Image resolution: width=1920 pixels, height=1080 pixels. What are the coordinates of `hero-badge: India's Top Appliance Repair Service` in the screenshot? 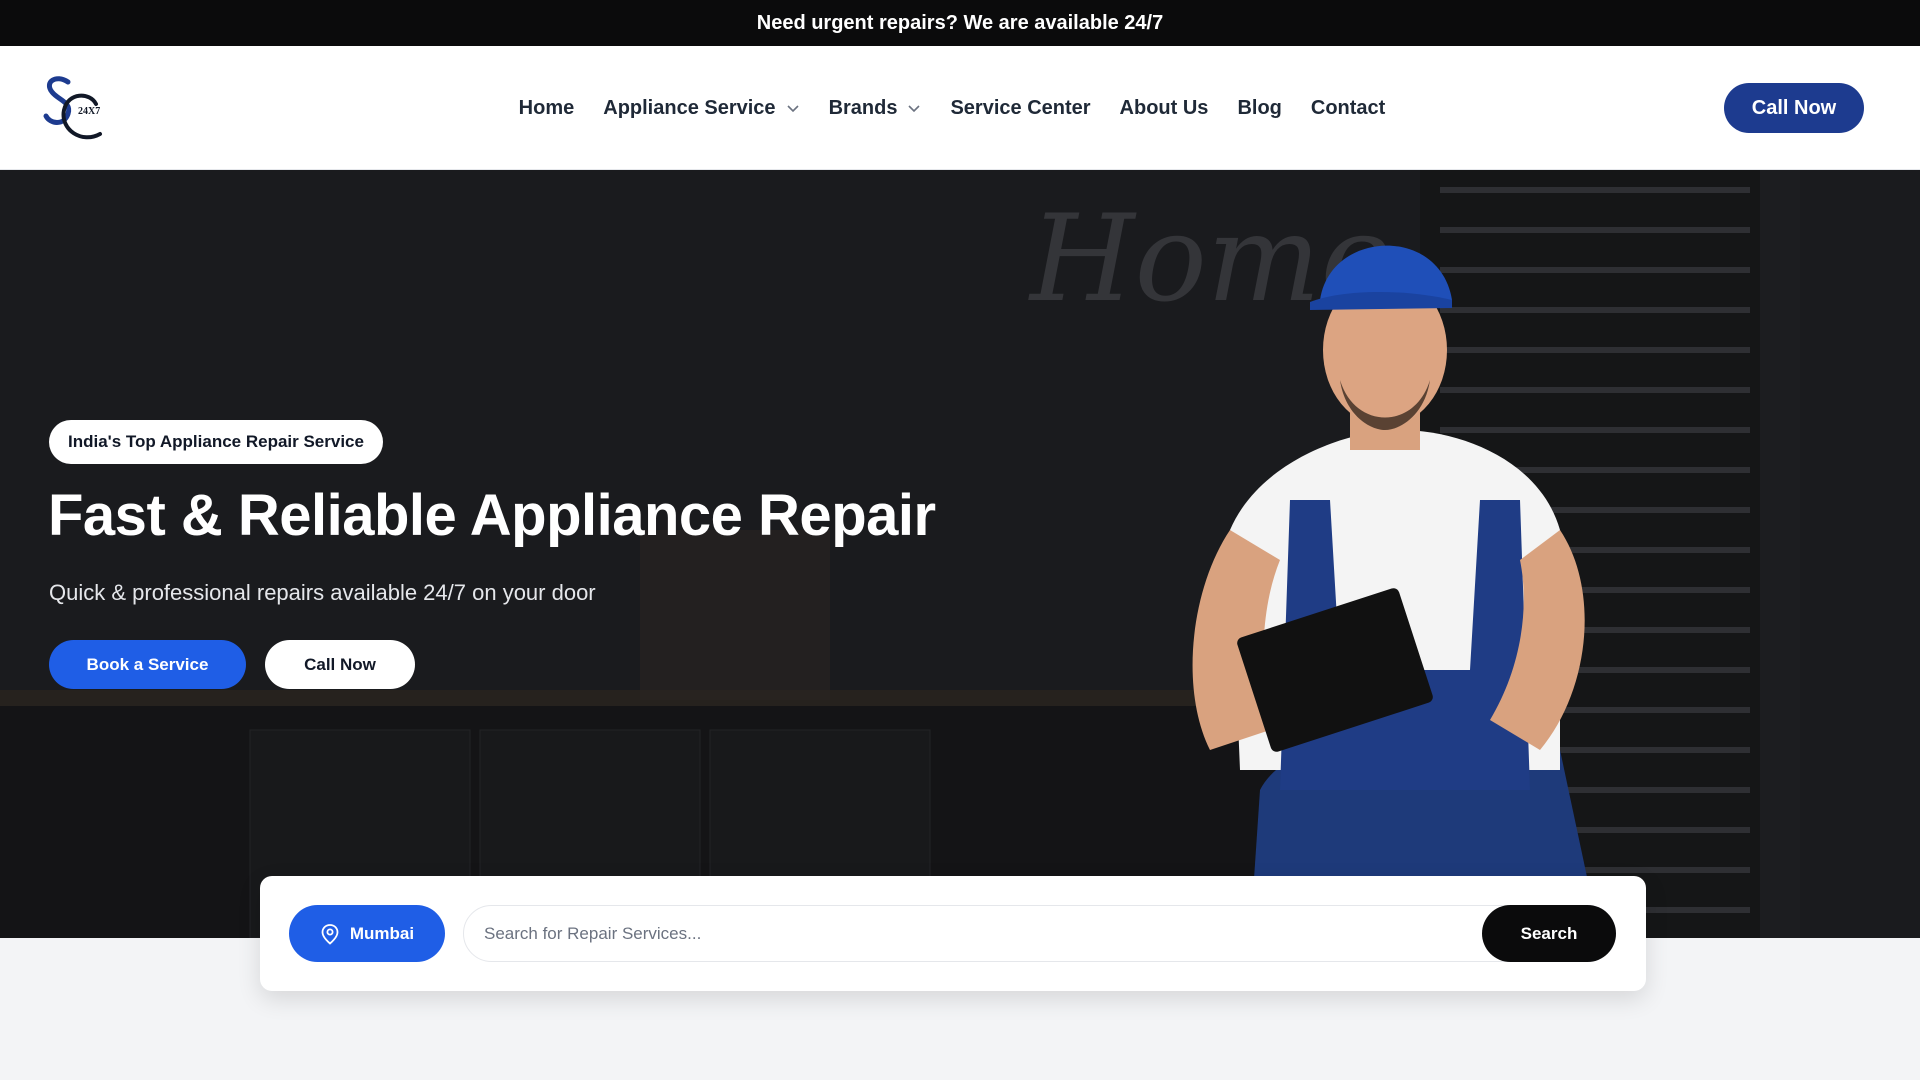 It's located at (216, 442).